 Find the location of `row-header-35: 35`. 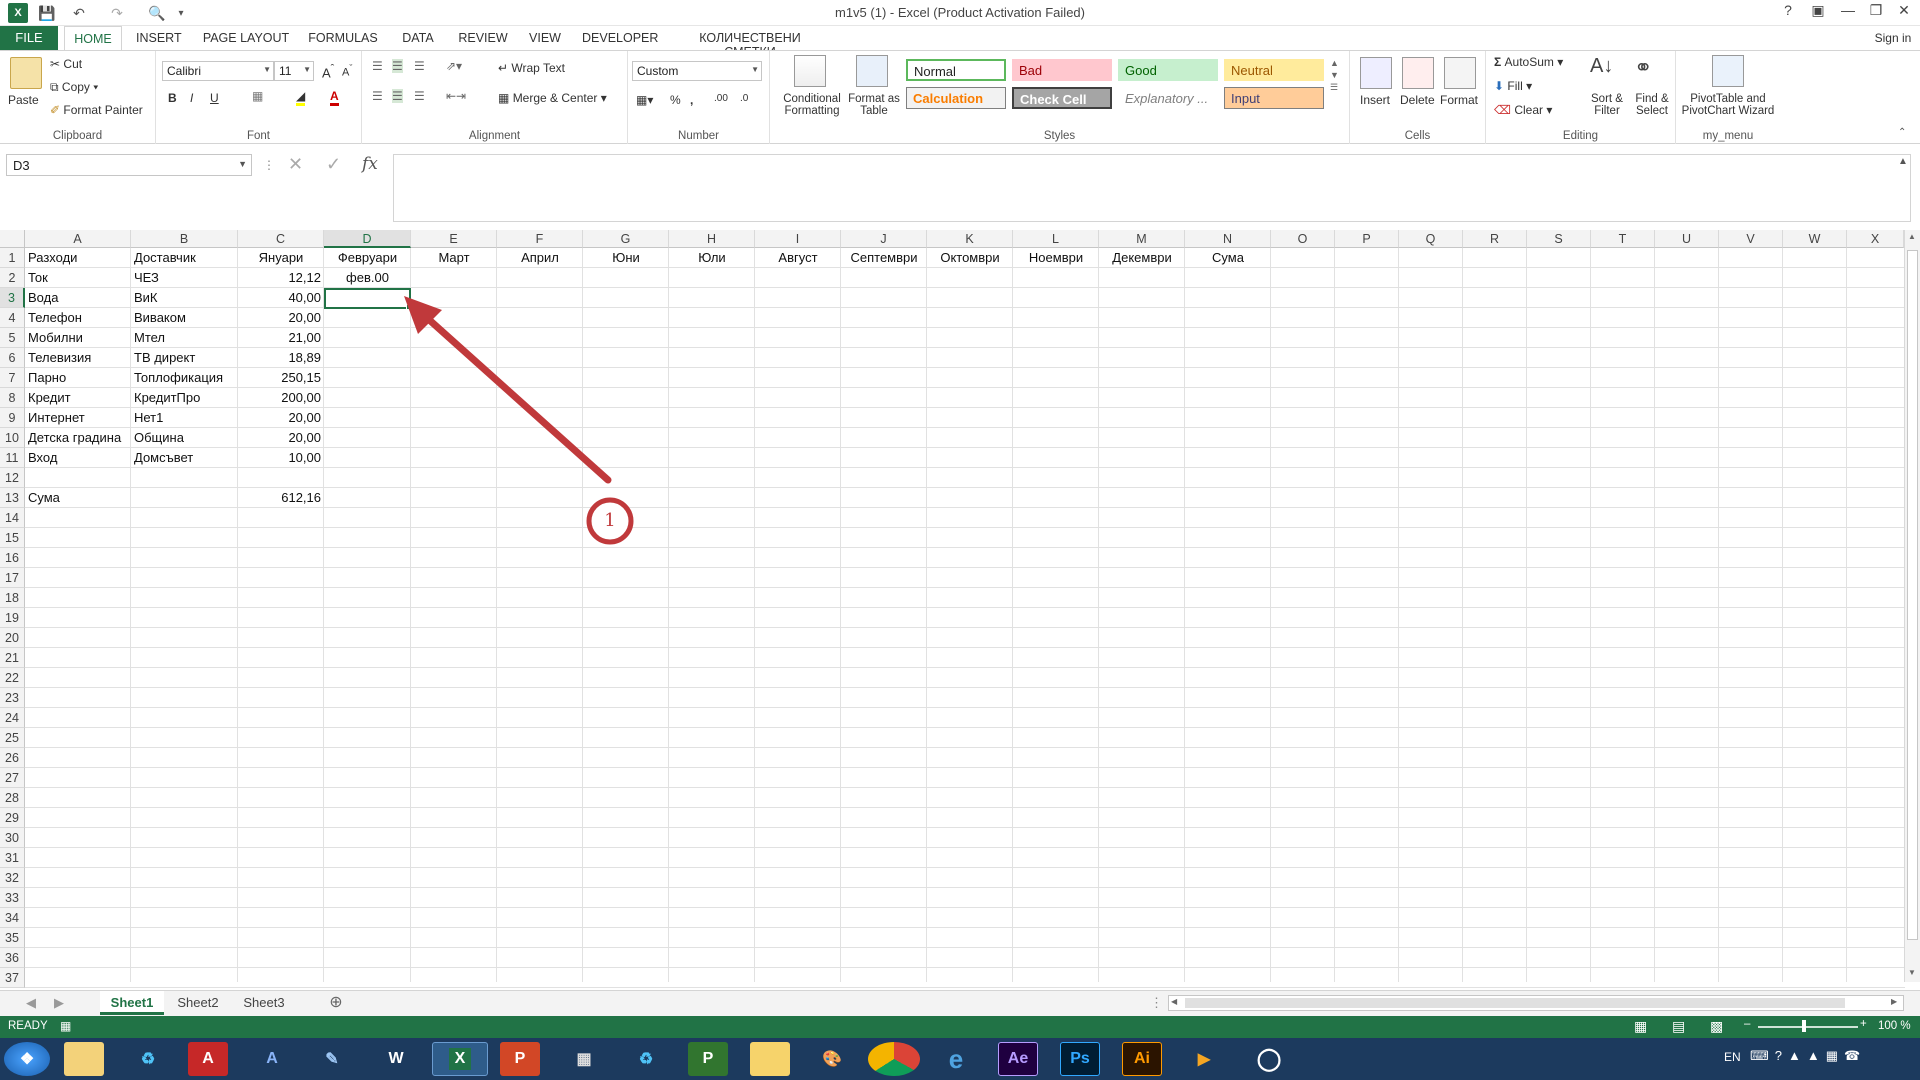

row-header-35: 35 is located at coordinates (12, 938).